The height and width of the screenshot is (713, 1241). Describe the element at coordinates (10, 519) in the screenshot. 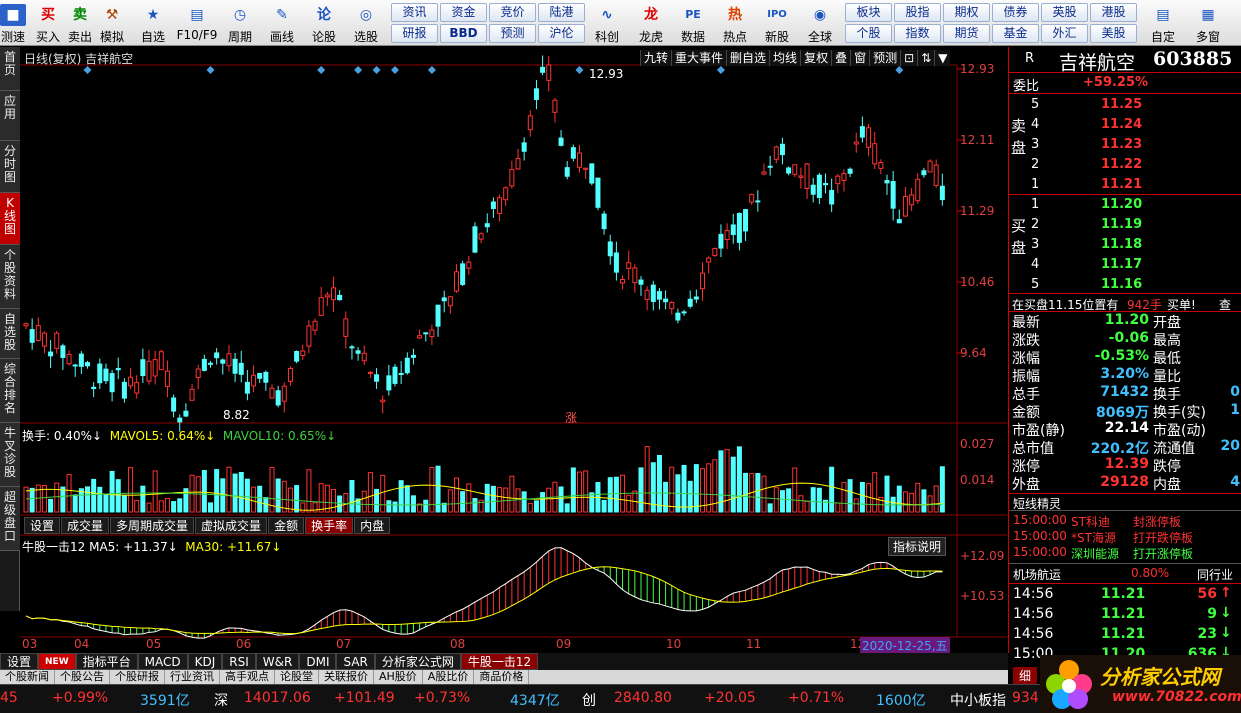

I see `tab-super-book: 超级盘口` at that location.